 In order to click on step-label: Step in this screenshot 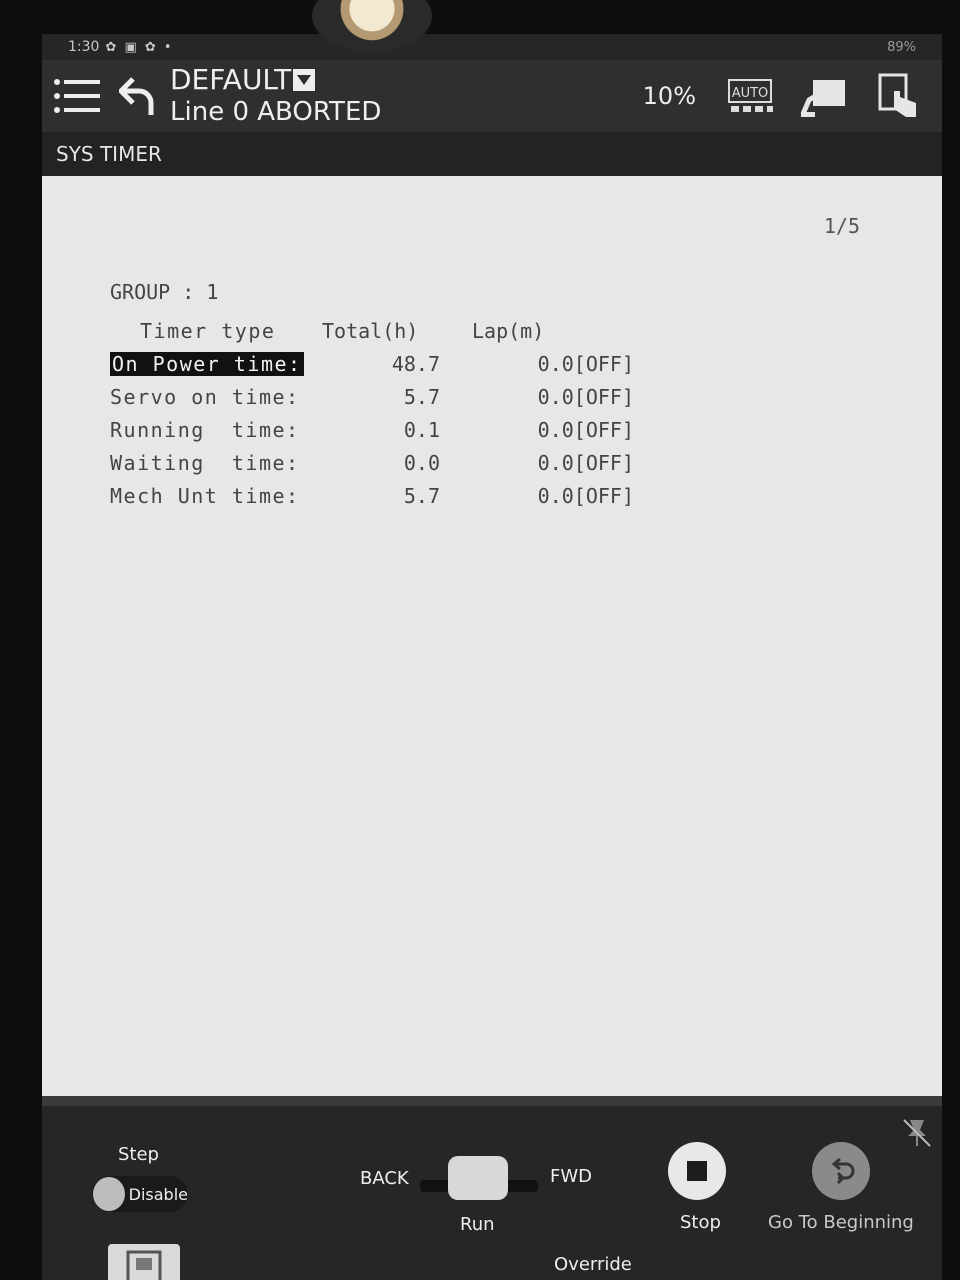, I will do `click(138, 1154)`.